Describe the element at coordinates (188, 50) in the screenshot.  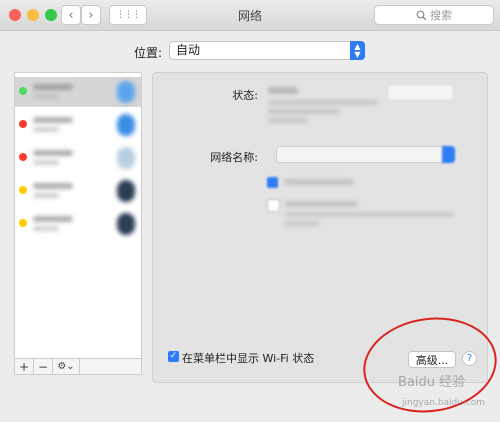
I see `location-value: 自动` at that location.